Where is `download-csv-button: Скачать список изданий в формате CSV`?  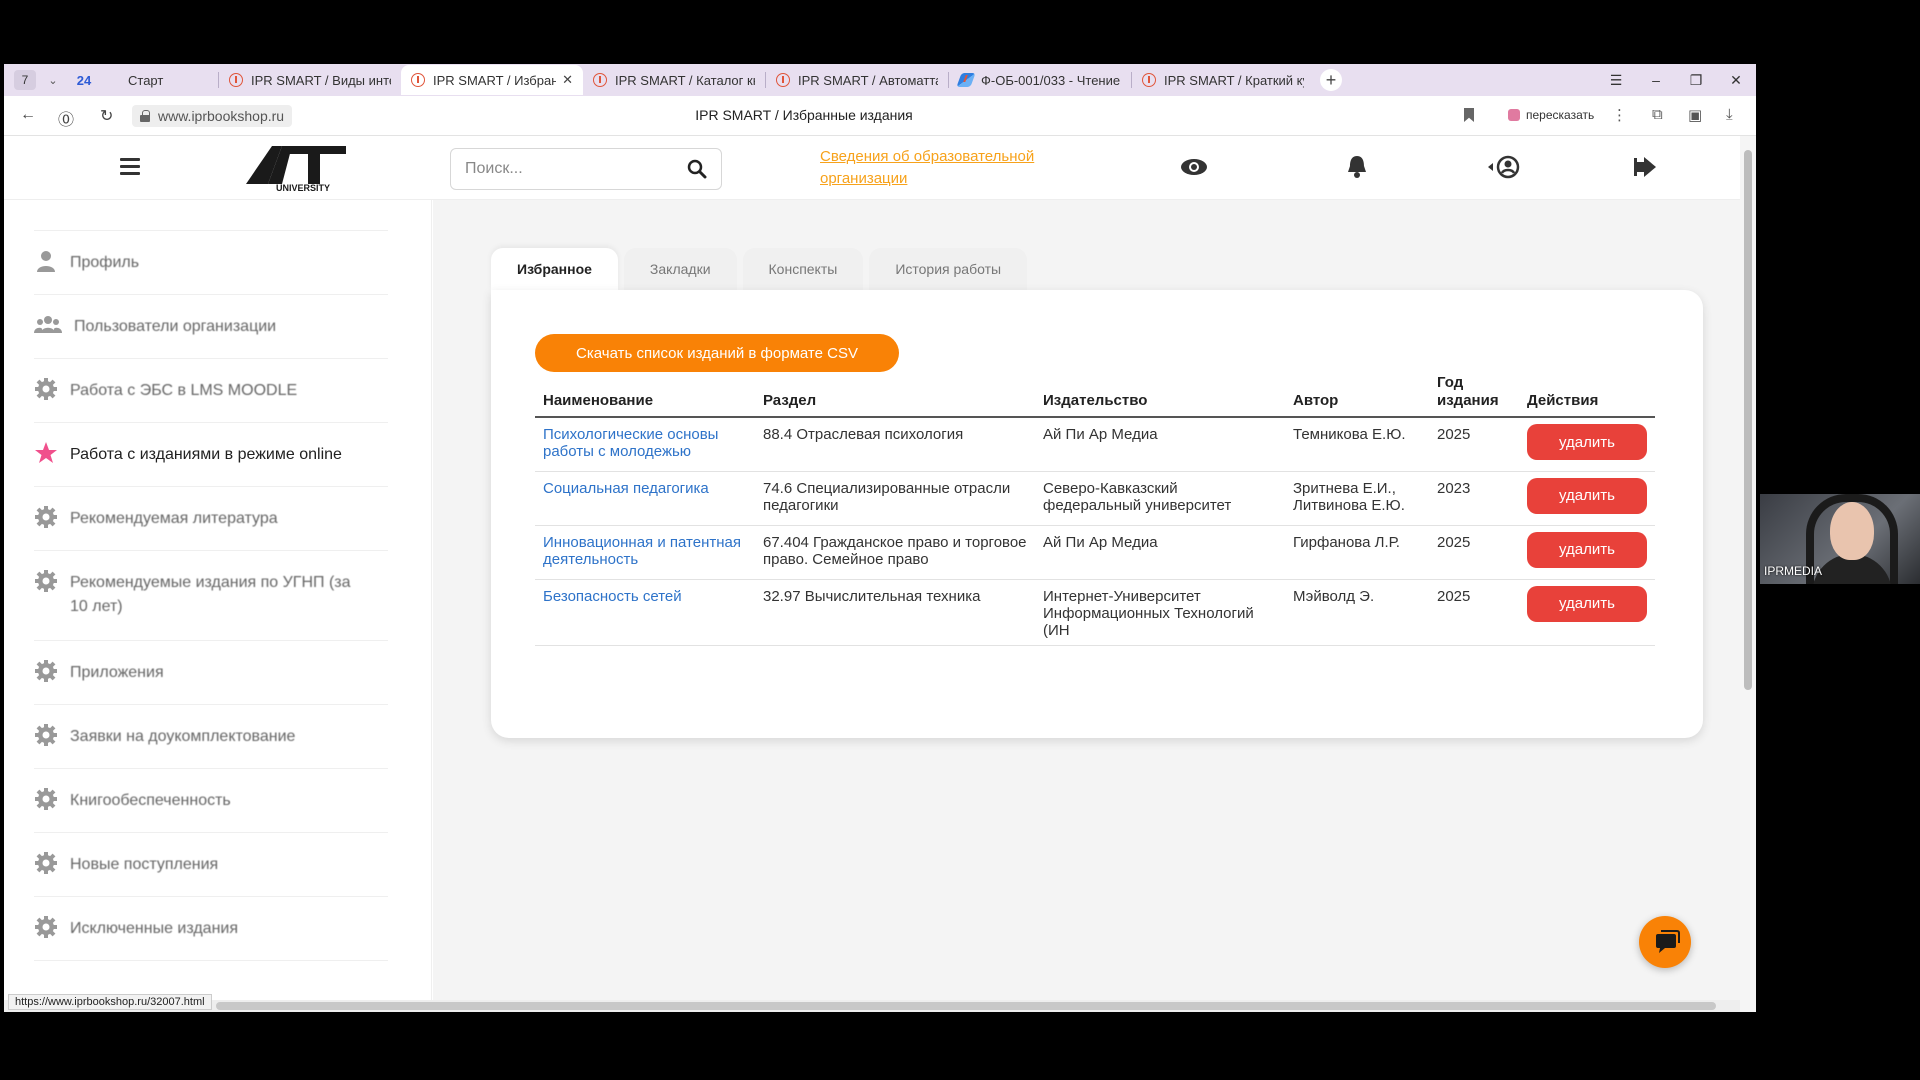
download-csv-button: Скачать список изданий в формате CSV is located at coordinates (717, 353).